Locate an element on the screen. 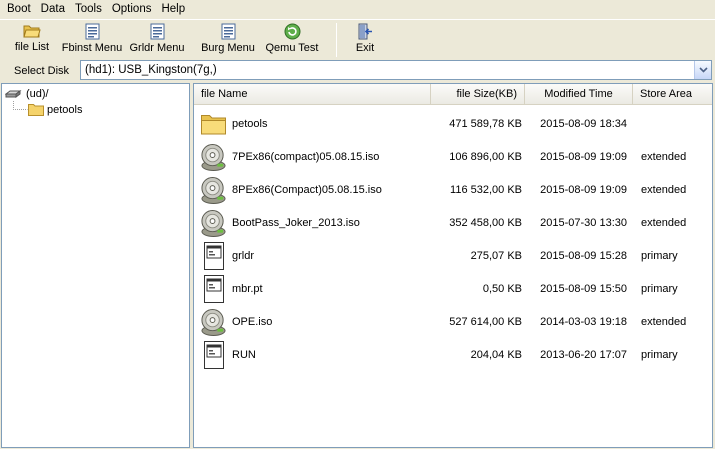  menu-bar: Boot Data Tools Options Help is located at coordinates (357, 9).